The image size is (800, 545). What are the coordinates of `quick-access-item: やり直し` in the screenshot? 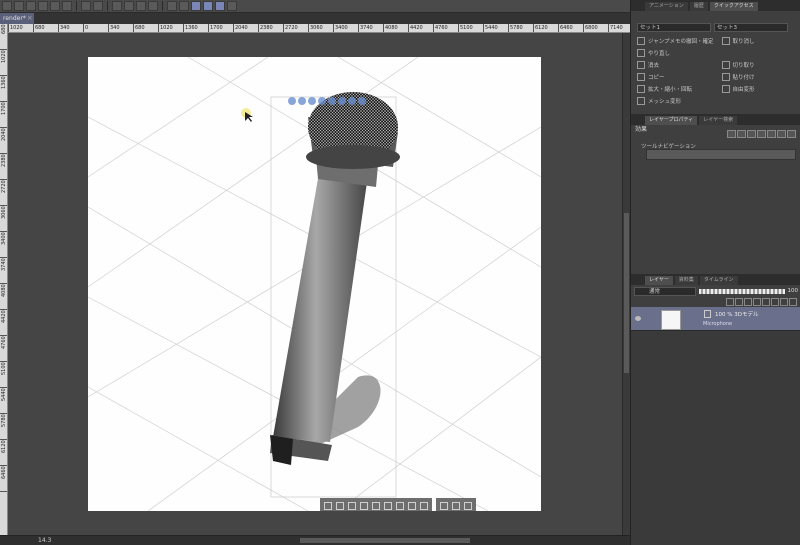 It's located at (673, 52).